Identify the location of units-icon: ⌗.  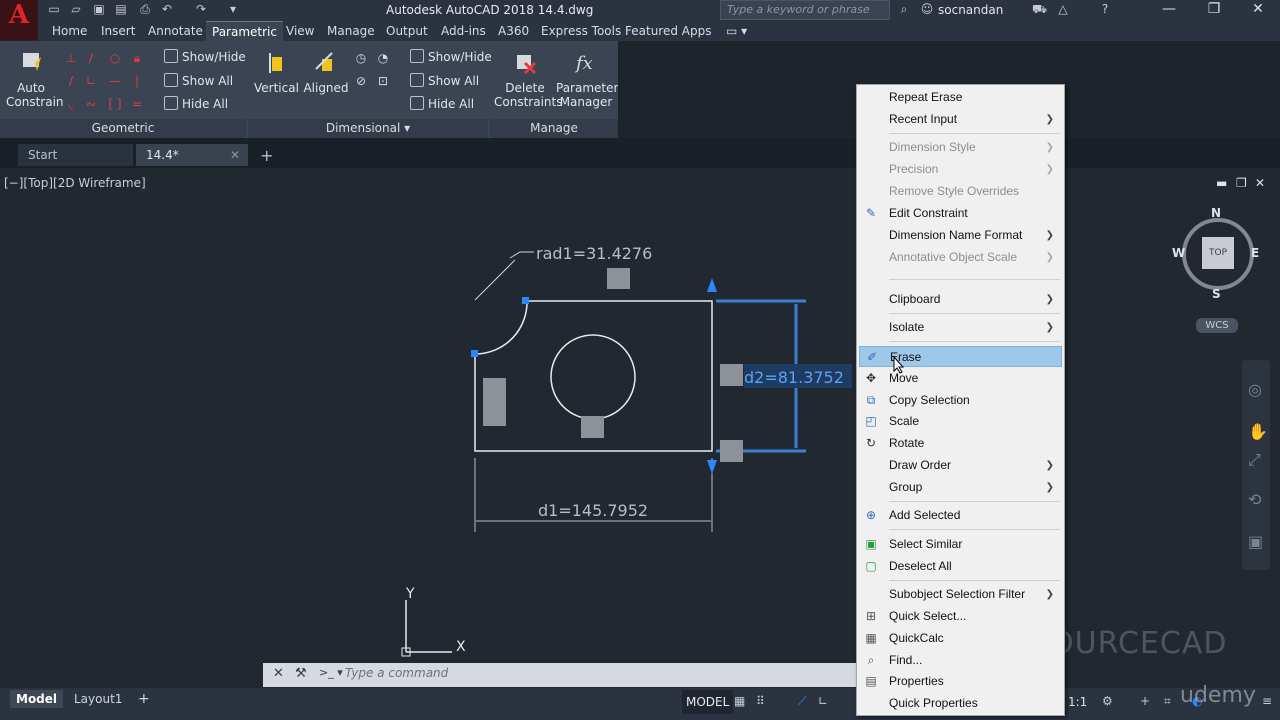
(1167, 701).